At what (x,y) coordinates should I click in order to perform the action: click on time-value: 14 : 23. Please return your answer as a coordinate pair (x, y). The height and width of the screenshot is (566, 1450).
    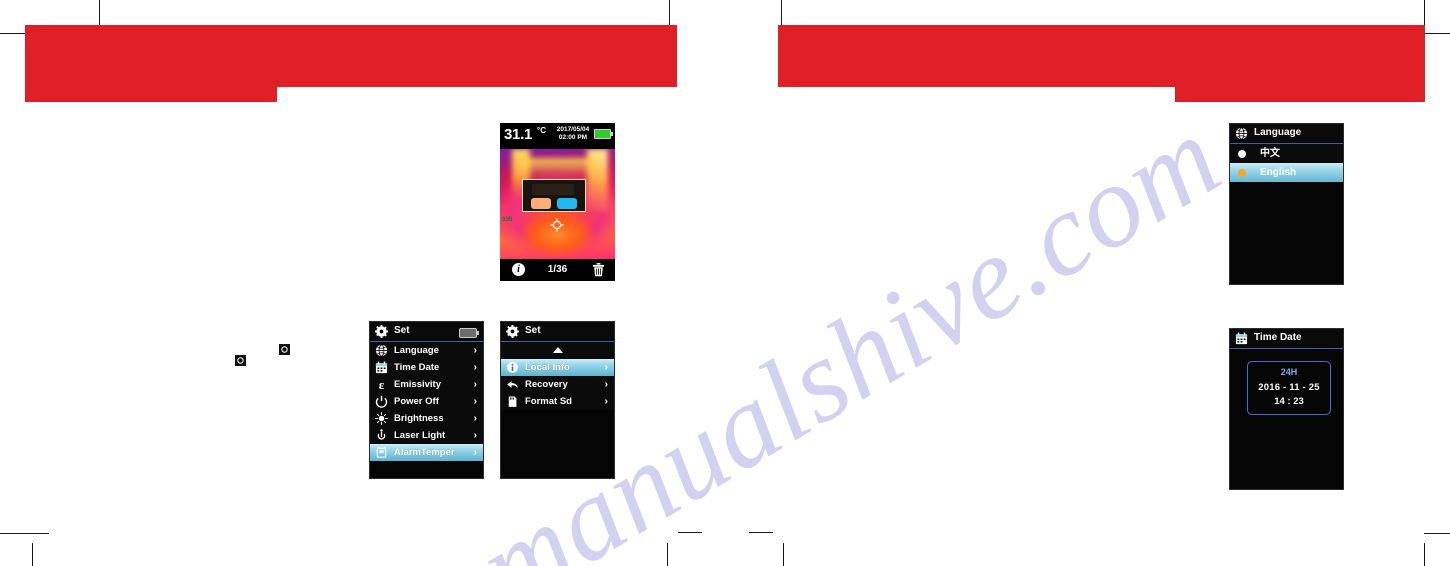
    Looking at the image, I should click on (1289, 401).